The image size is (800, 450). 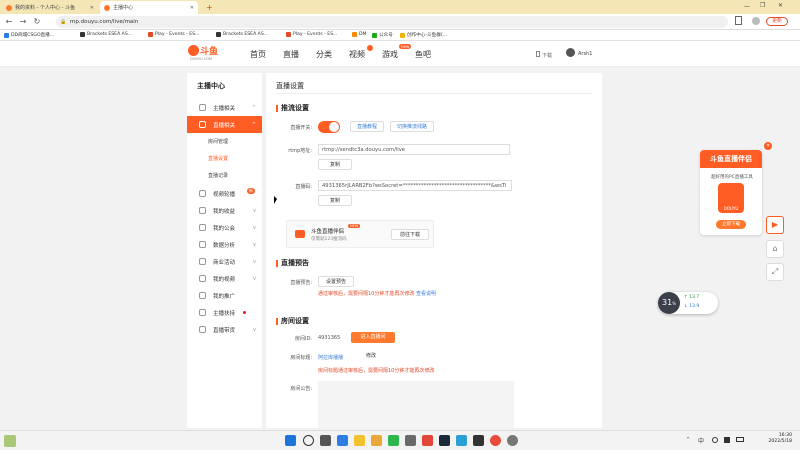 I want to click on sidebar-item-commerce: 直播带货 v, so click(x=224, y=329).